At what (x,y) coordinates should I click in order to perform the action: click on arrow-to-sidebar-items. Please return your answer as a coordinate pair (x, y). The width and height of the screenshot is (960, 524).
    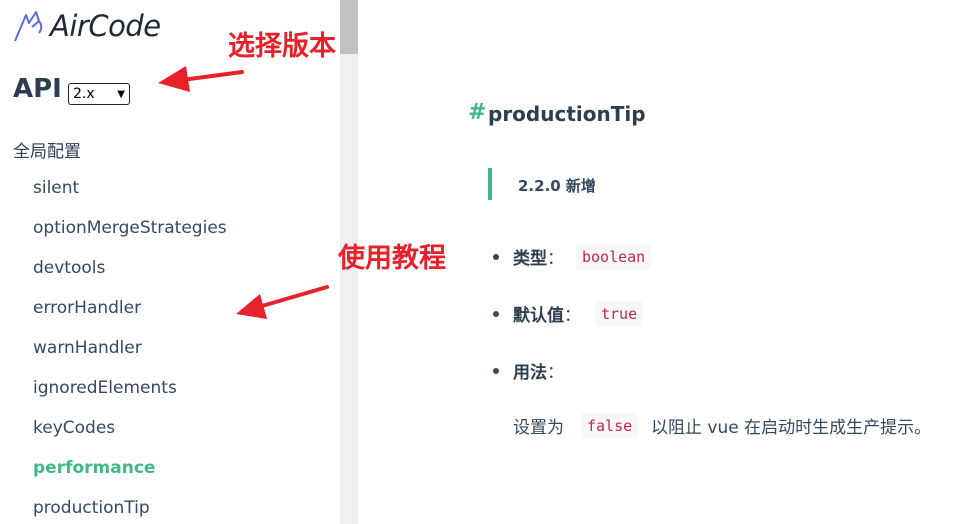
    Looking at the image, I should click on (282, 302).